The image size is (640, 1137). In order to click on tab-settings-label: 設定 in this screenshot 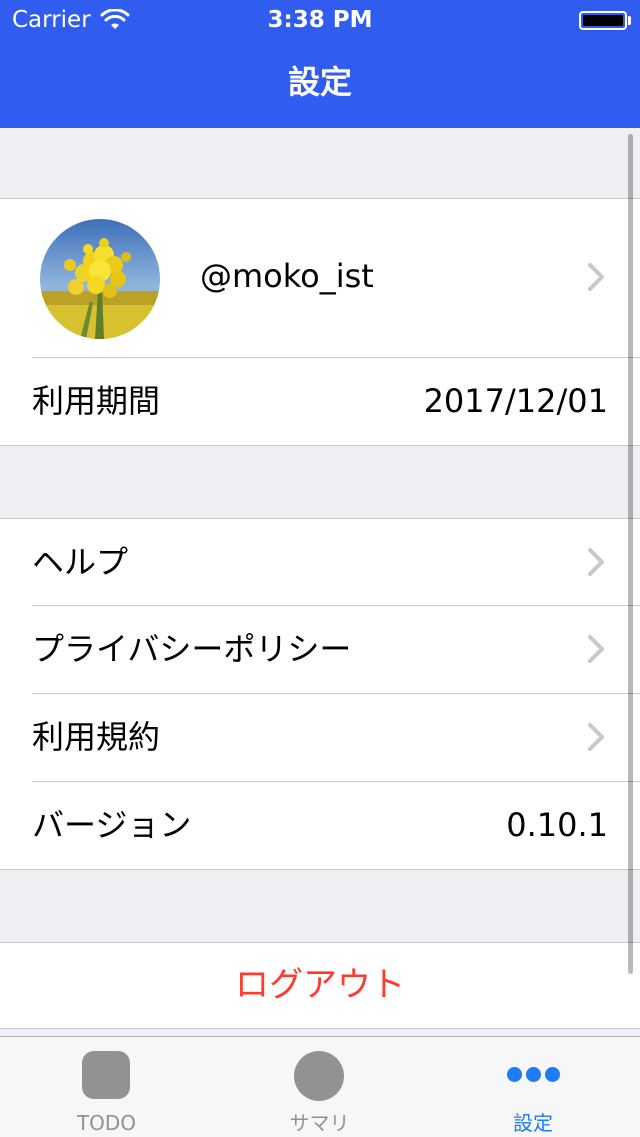, I will do `click(533, 1123)`.